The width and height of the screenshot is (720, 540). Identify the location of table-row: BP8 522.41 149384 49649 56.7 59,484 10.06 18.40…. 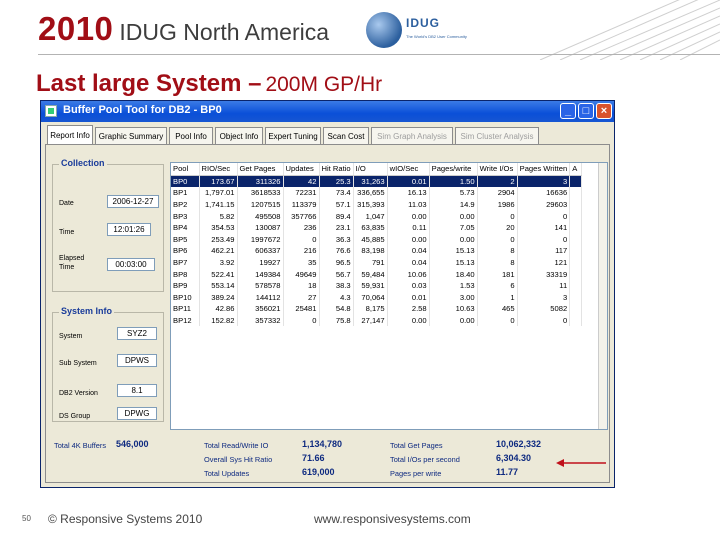
(377, 274).